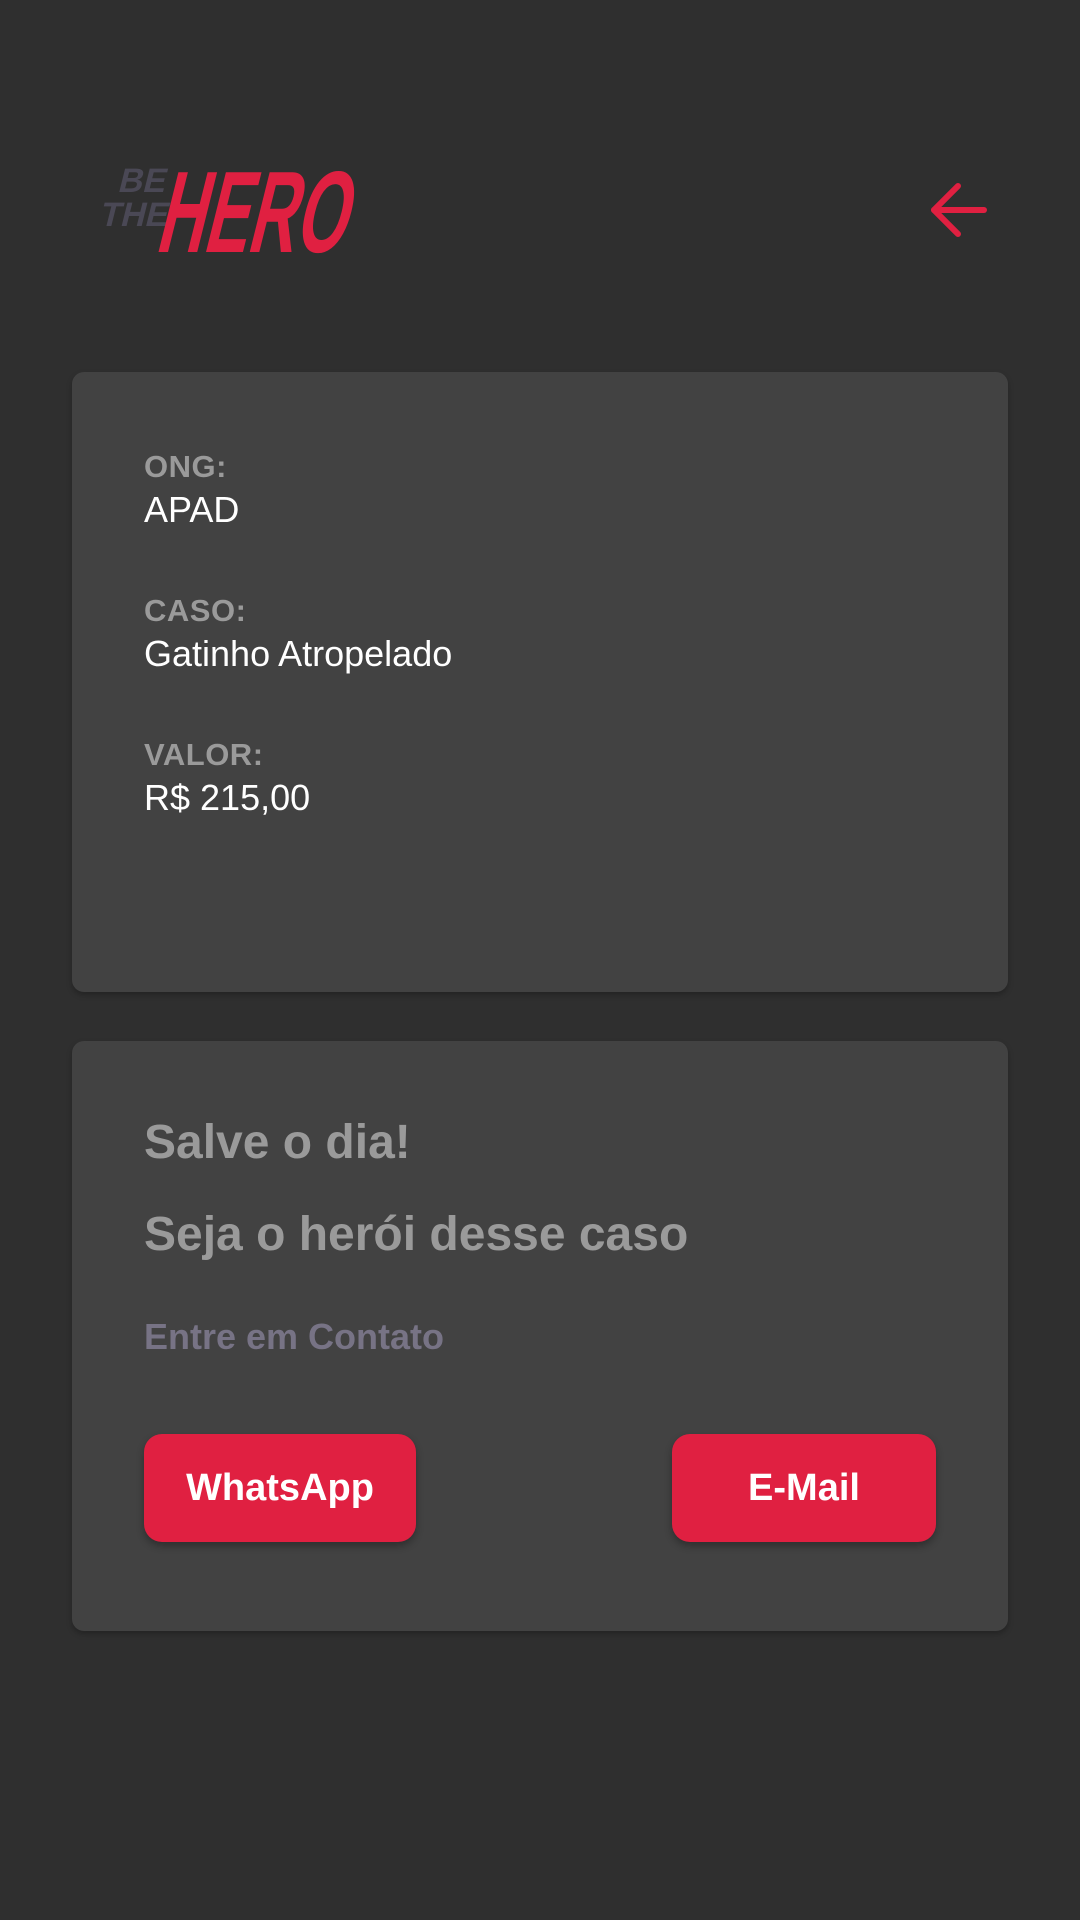 The height and width of the screenshot is (1920, 1080). What do you see at coordinates (804, 1488) in the screenshot?
I see `email-button: E-Mail` at bounding box center [804, 1488].